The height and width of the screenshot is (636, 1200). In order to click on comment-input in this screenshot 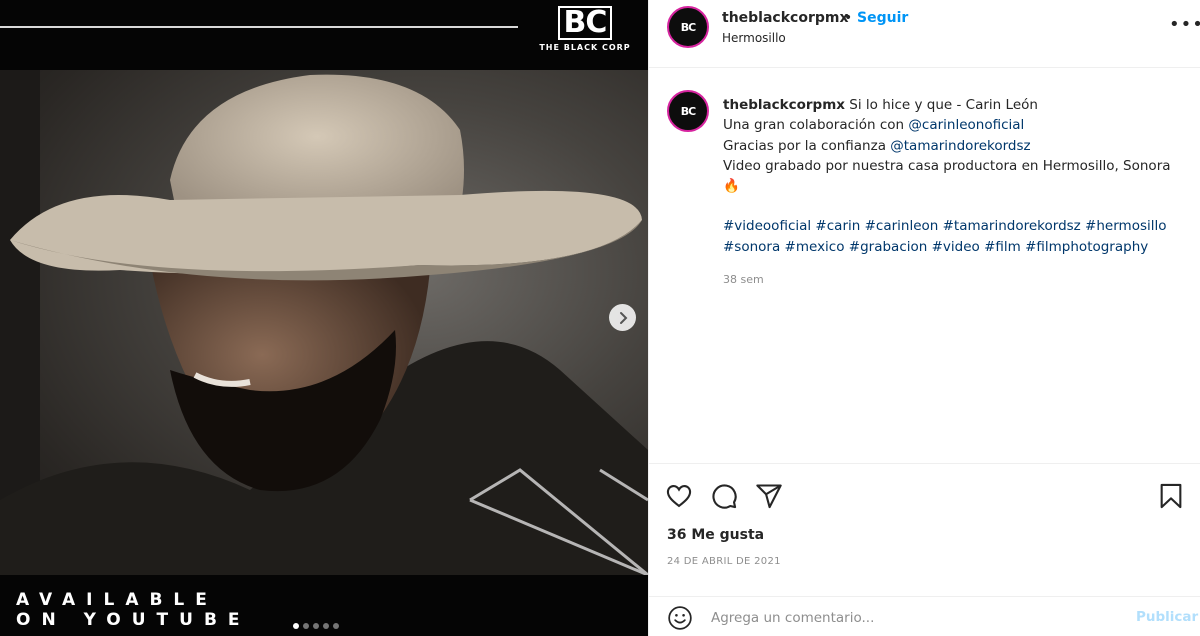, I will do `click(911, 618)`.